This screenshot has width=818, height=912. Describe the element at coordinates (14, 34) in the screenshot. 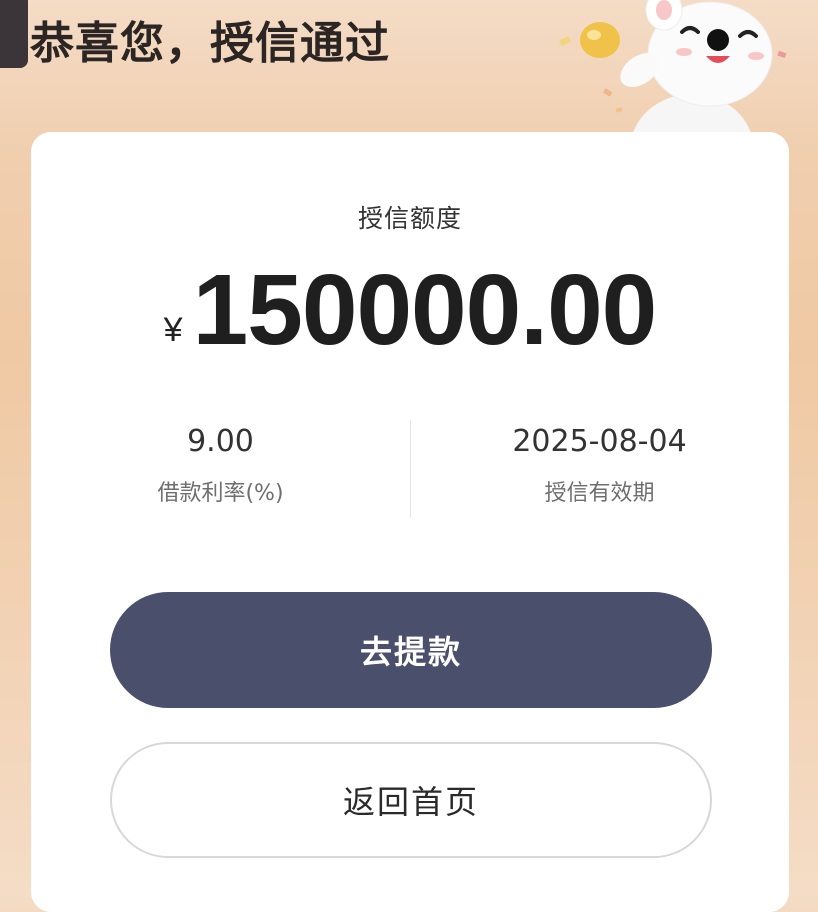

I see `corner-back-chip` at that location.